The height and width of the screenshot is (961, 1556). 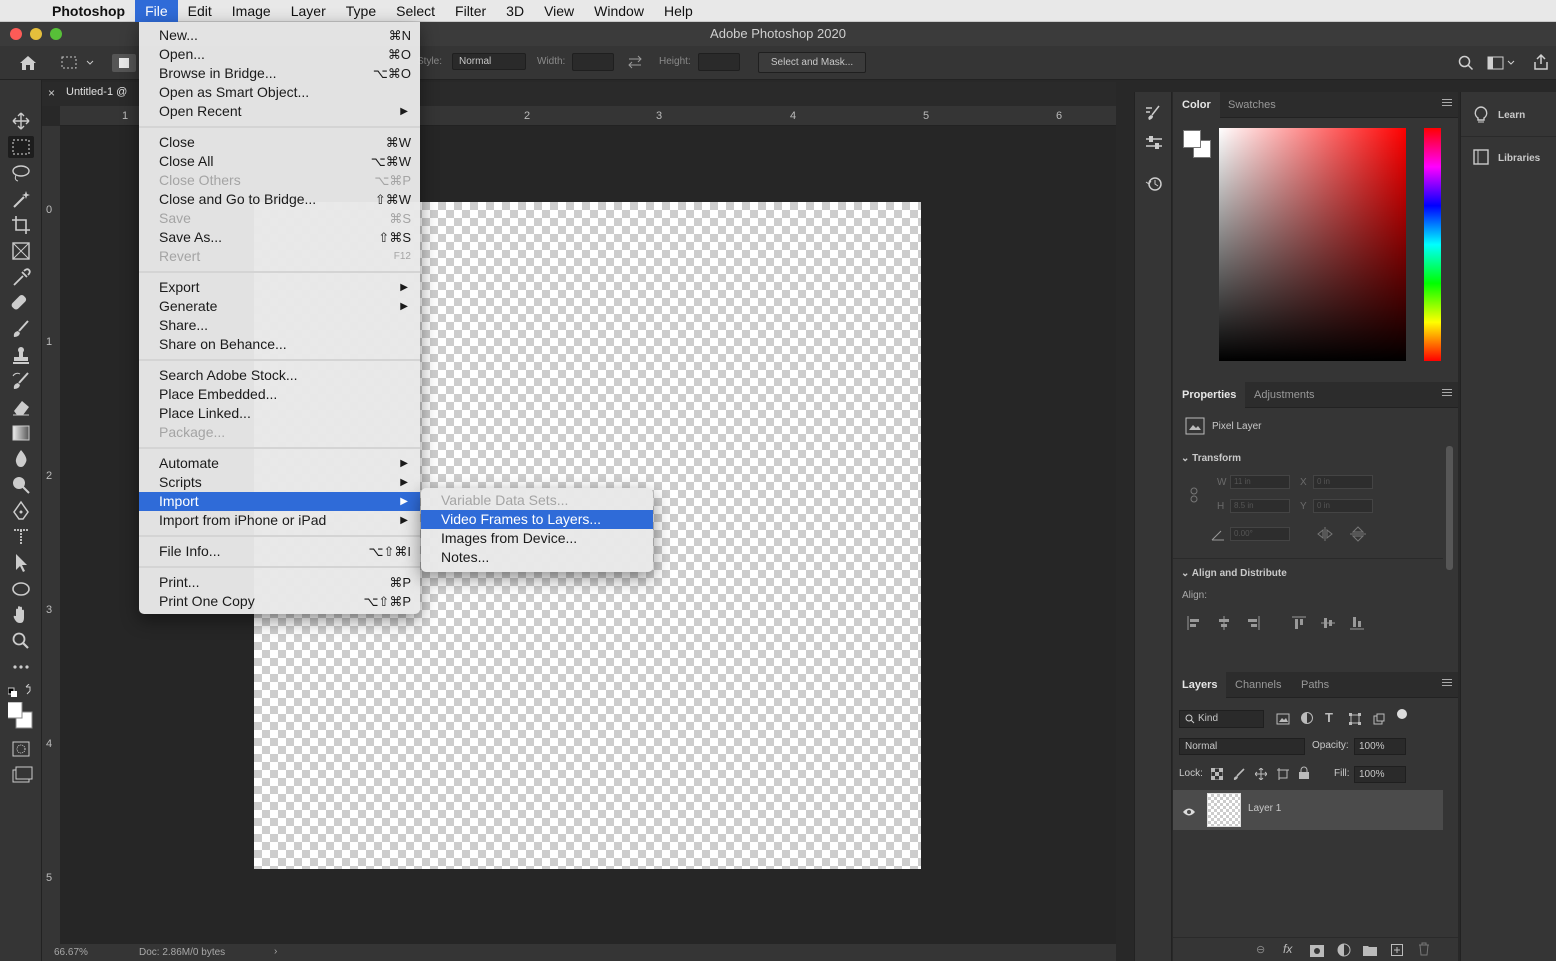 I want to click on menu-item-scripts: Scripts ▶, so click(x=279, y=482).